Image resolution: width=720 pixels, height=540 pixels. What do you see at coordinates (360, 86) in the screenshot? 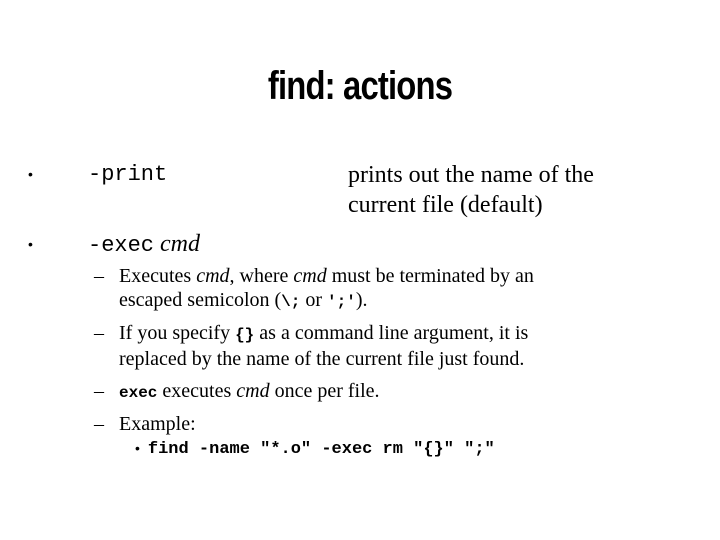
I see `slide-title: find: actions` at bounding box center [360, 86].